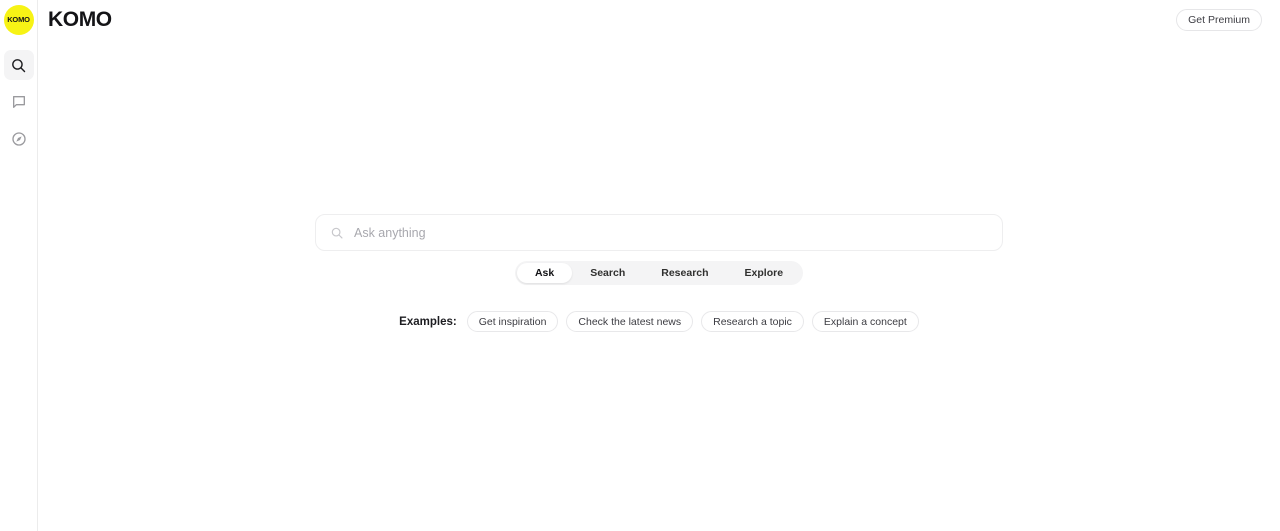 This screenshot has width=1280, height=531. I want to click on chat-bubble-icon, so click(19, 102).